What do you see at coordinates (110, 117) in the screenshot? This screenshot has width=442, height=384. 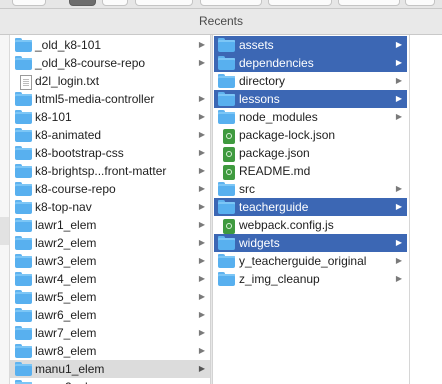 I see `folder-item: k8-101 ▶` at bounding box center [110, 117].